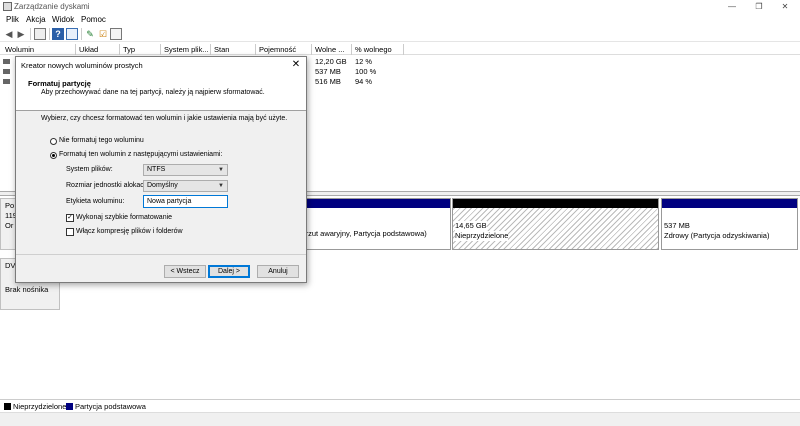 The height and width of the screenshot is (426, 800). I want to click on free-percent: 12 %, so click(364, 61).